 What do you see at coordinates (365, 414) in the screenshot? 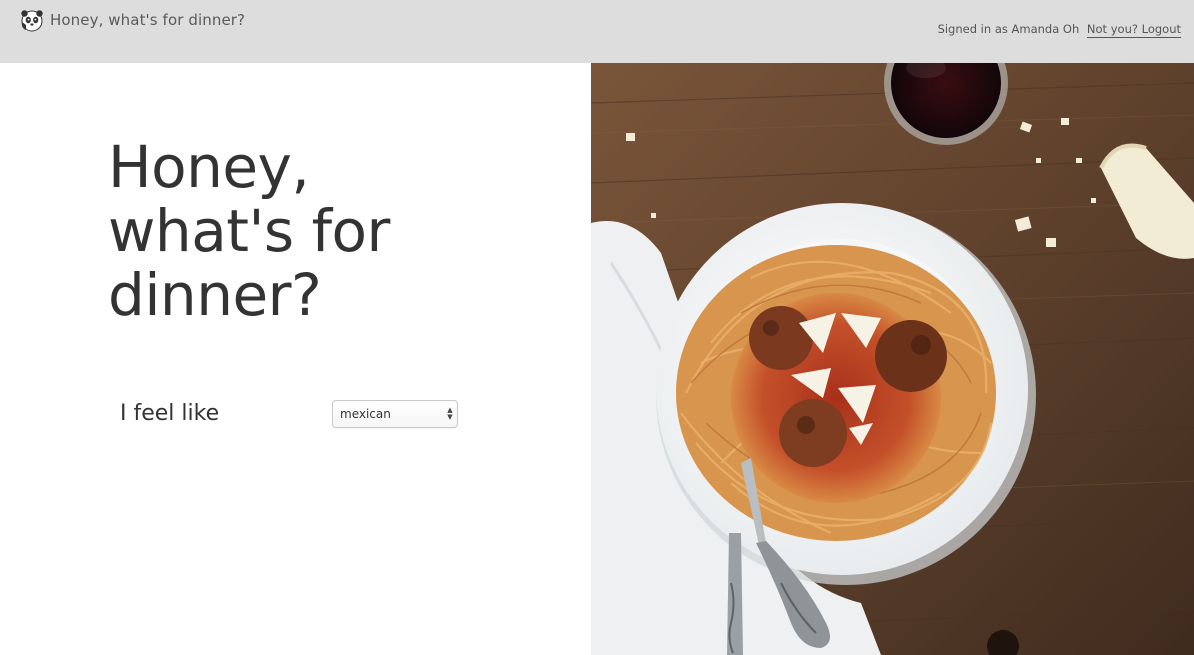
I see `cuisine-select-value: mexican` at bounding box center [365, 414].